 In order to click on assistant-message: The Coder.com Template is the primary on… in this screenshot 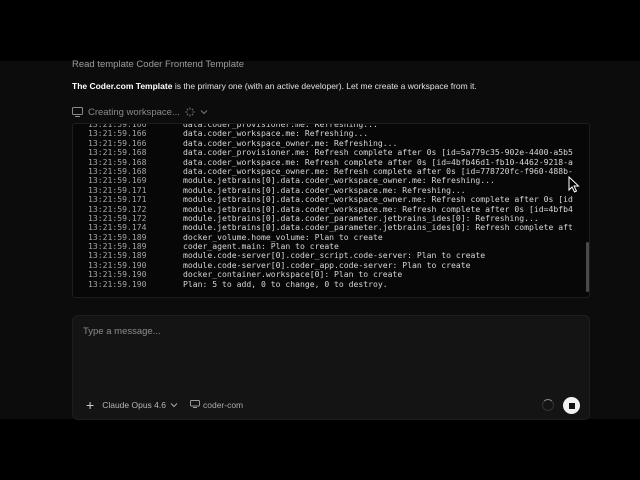, I will do `click(274, 86)`.